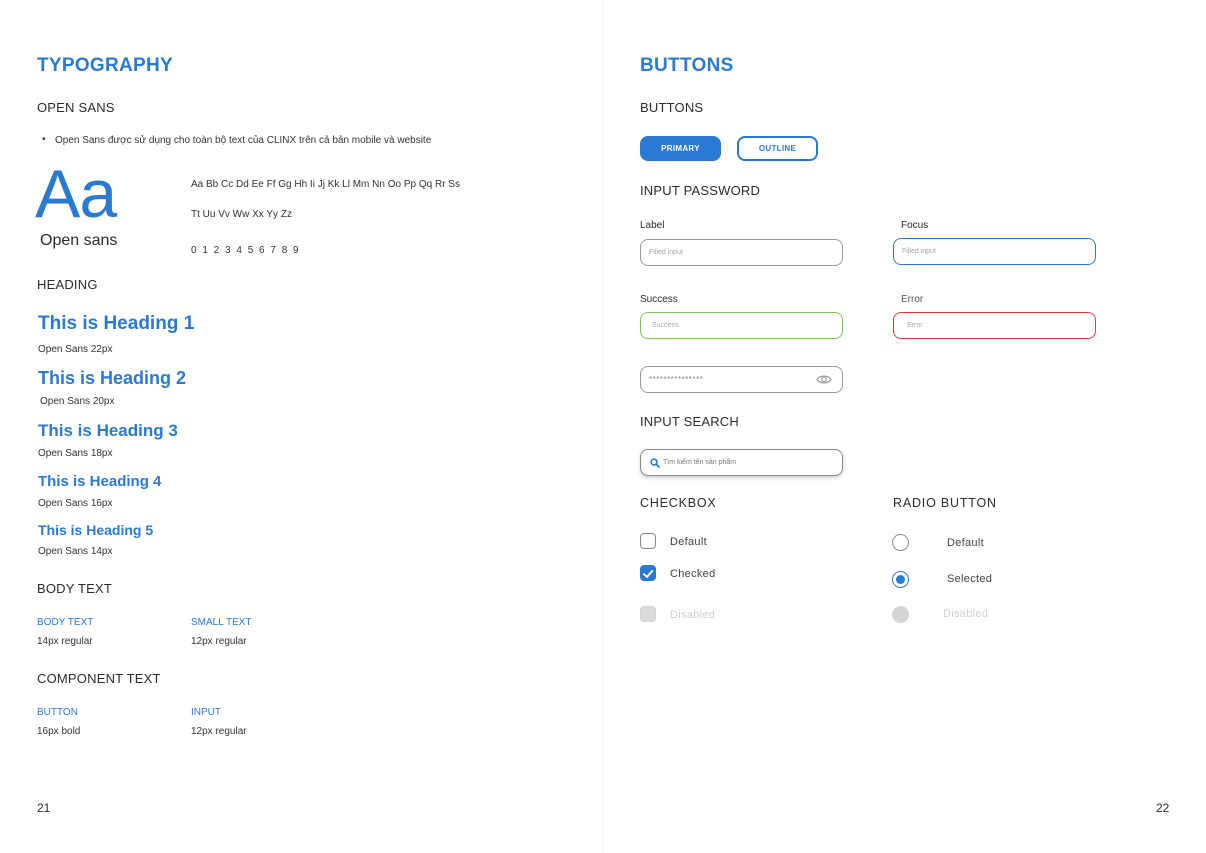 The width and height of the screenshot is (1206, 853). What do you see at coordinates (105, 65) in the screenshot?
I see `typography-title: TYPOGRAPHY` at bounding box center [105, 65].